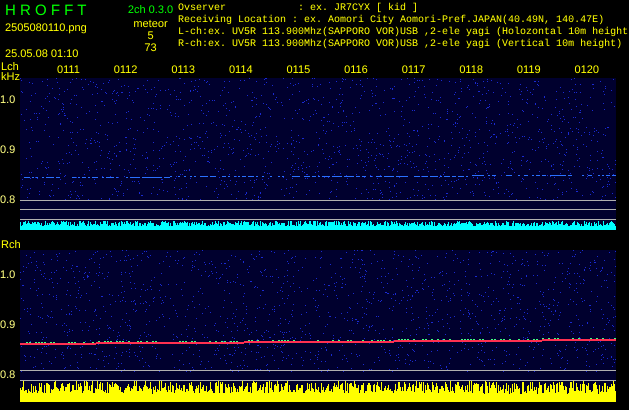 The width and height of the screenshot is (629, 410). Describe the element at coordinates (150, 48) in the screenshot. I see `count-value: 73` at that location.